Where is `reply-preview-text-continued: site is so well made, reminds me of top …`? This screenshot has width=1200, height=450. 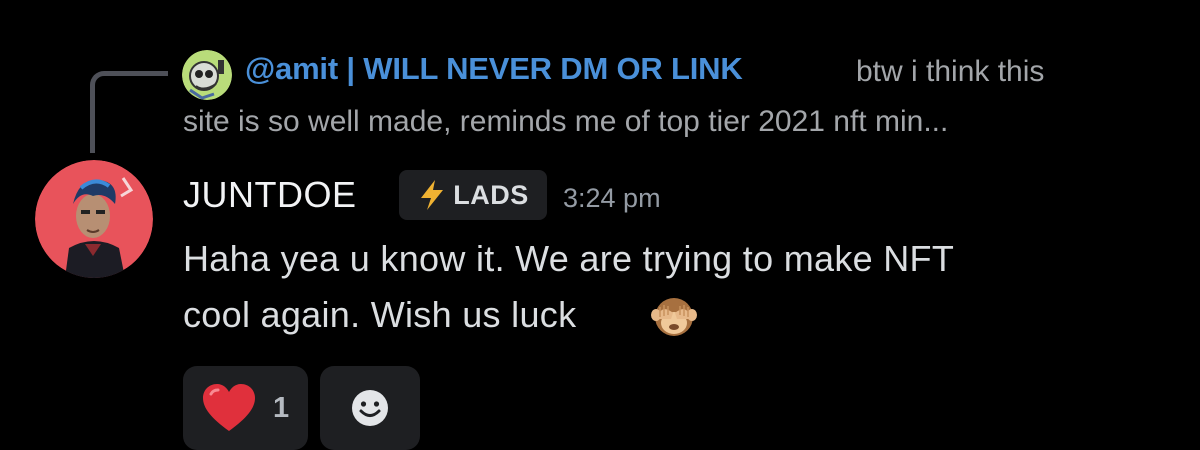 reply-preview-text-continued: site is so well made, reminds me of top … is located at coordinates (565, 122).